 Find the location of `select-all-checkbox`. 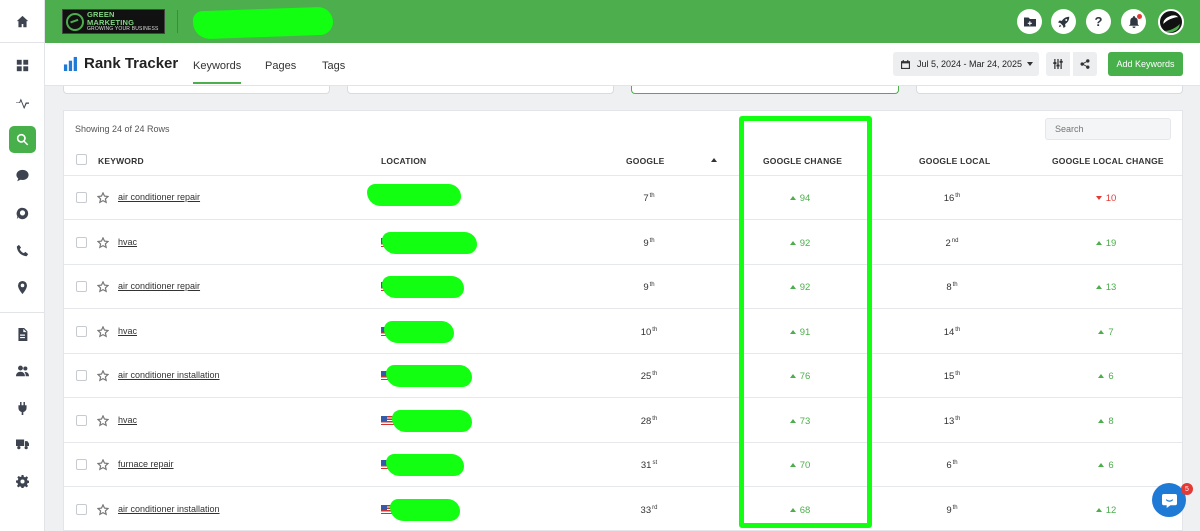

select-all-checkbox is located at coordinates (81, 159).